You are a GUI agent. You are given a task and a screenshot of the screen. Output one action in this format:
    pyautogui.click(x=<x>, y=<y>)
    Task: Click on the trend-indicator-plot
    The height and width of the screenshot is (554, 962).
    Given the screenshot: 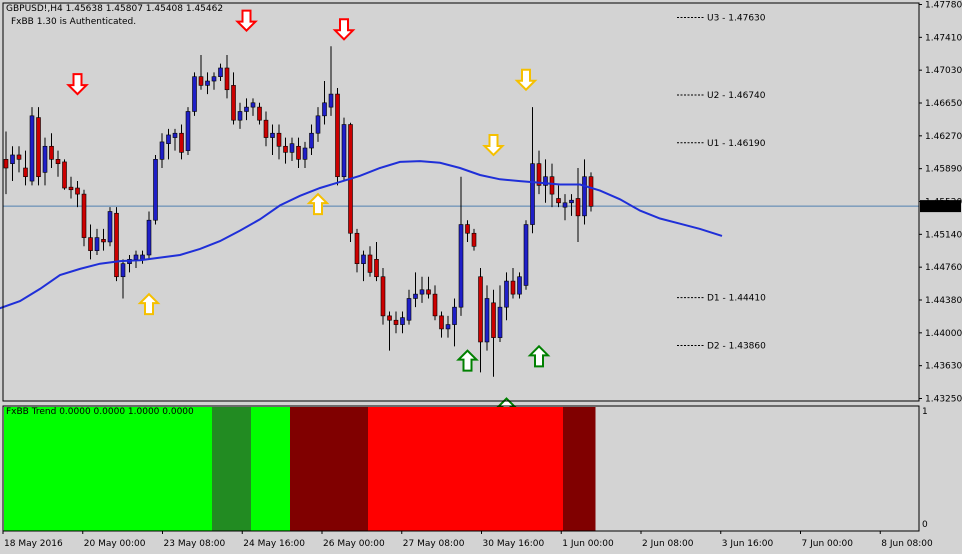 What is the action you would take?
    pyautogui.click(x=300, y=469)
    